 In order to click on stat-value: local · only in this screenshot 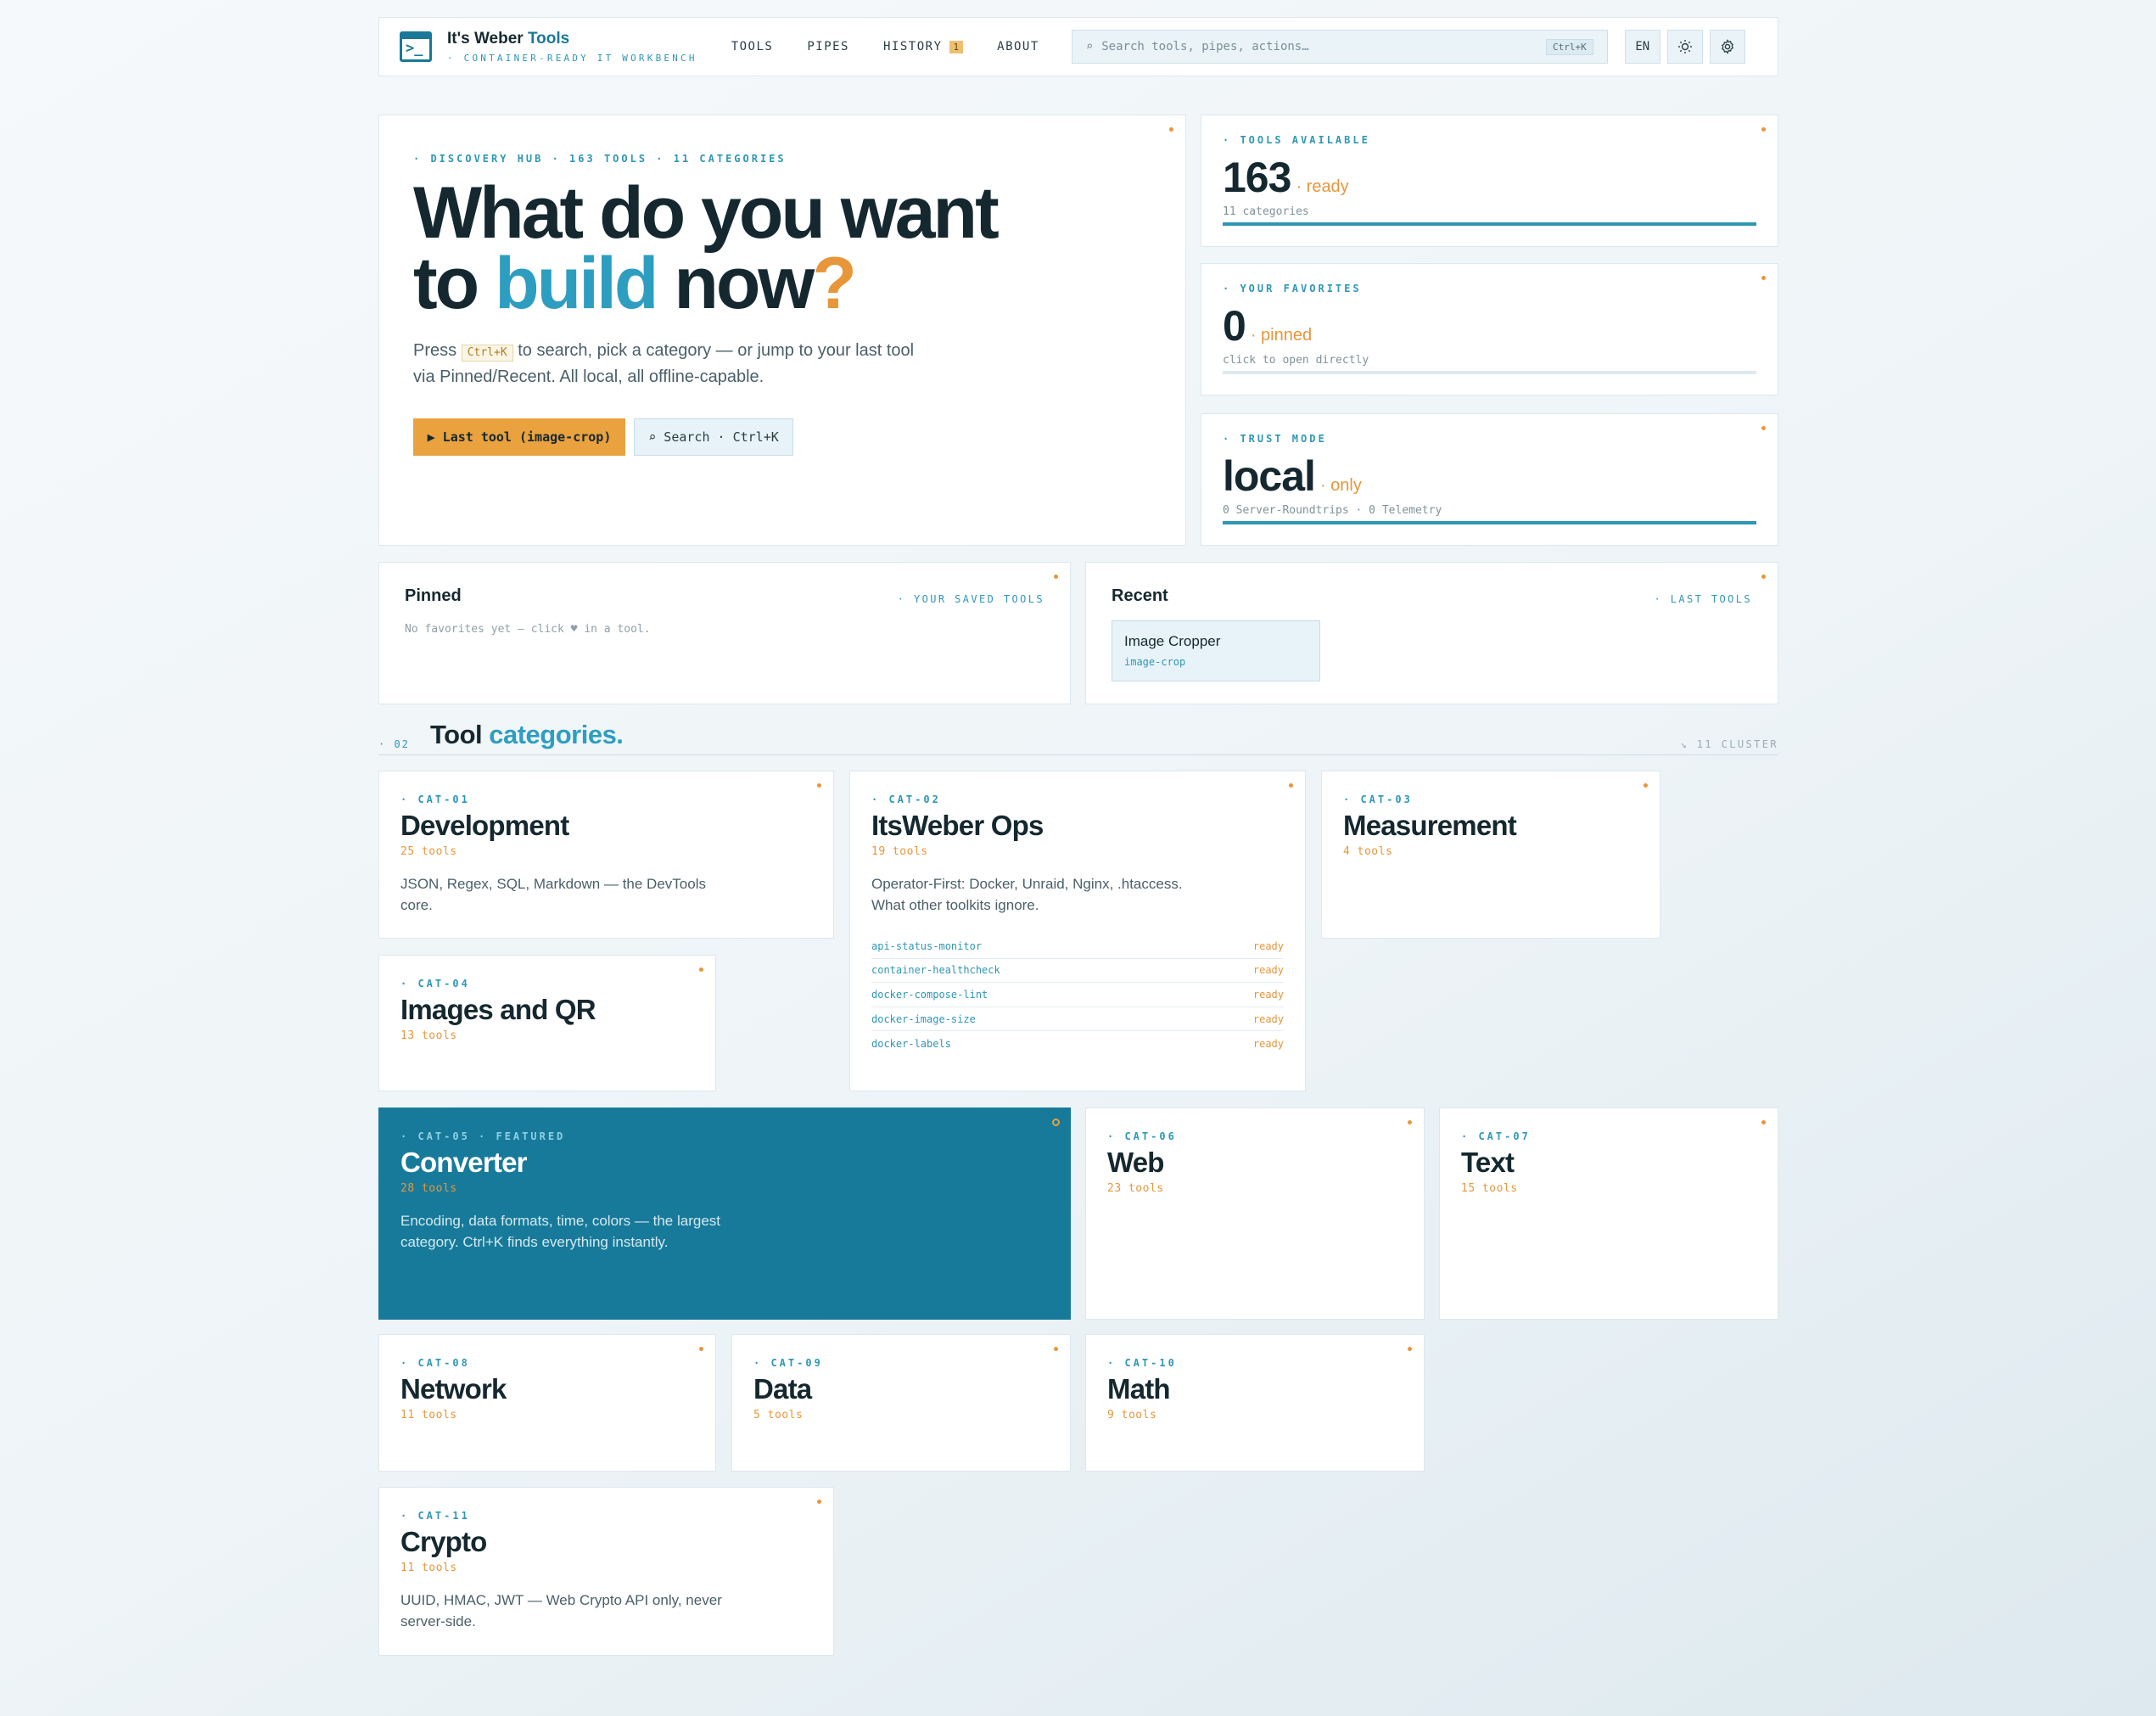, I will do `click(1293, 476)`.